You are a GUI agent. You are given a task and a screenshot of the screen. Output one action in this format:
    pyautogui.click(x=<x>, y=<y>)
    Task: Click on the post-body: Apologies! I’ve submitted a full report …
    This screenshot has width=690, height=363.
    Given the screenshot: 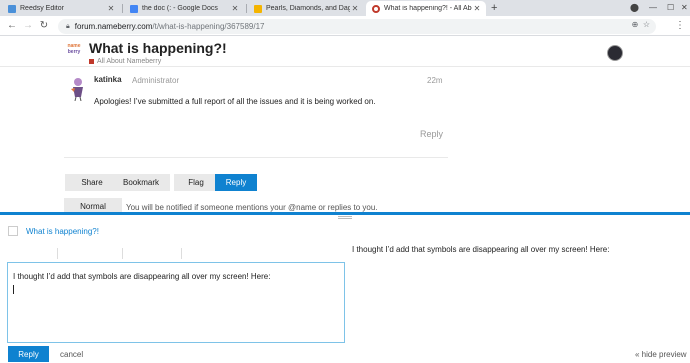 What is the action you would take?
    pyautogui.click(x=235, y=101)
    